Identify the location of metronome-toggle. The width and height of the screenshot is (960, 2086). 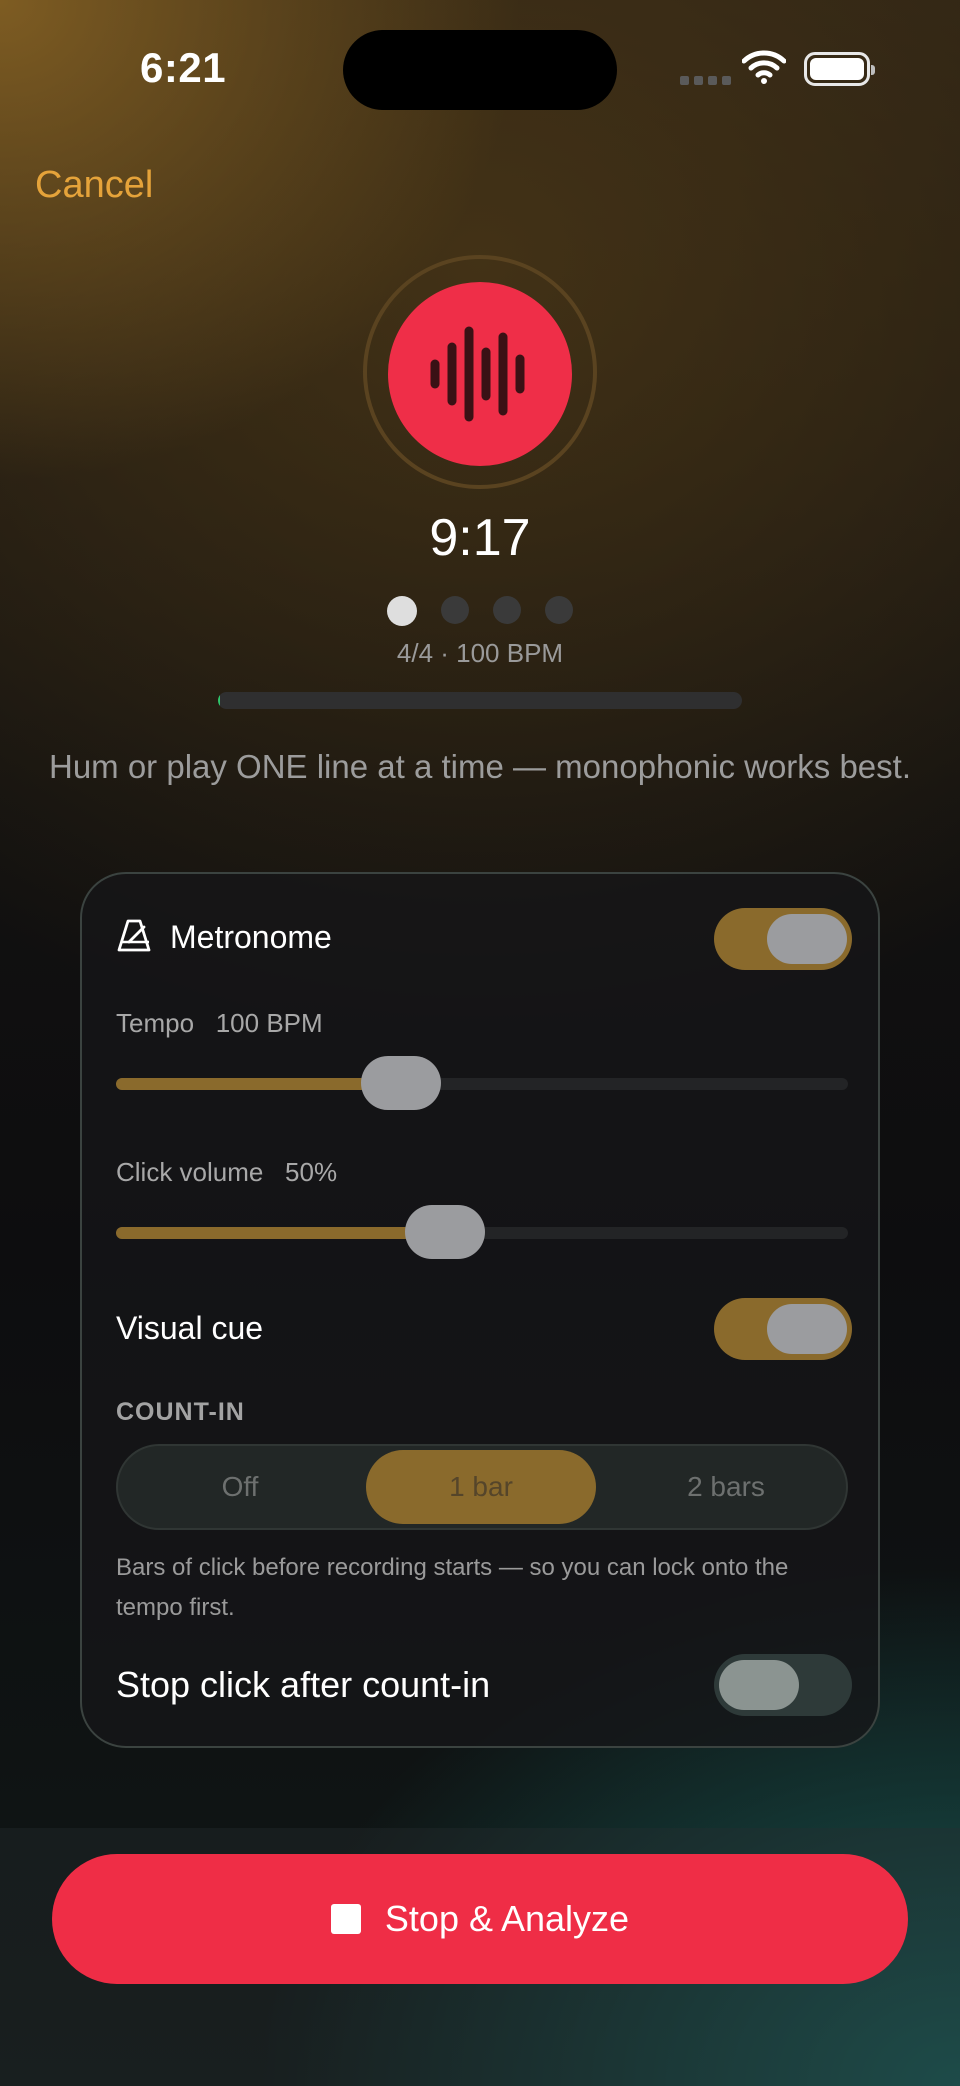
(783, 939).